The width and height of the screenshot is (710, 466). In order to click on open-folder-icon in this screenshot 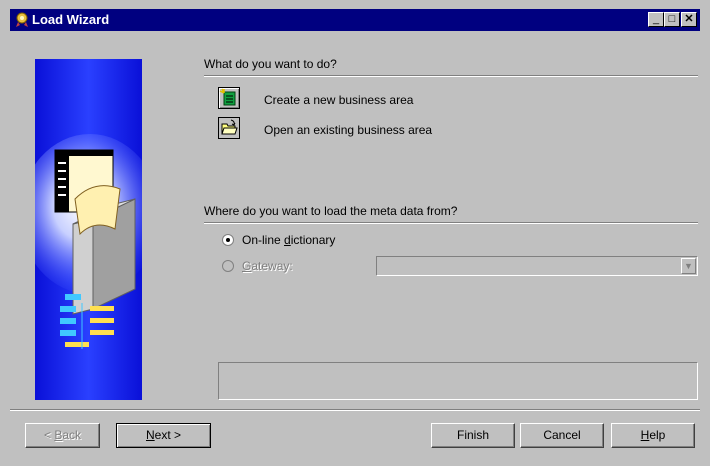, I will do `click(229, 127)`.